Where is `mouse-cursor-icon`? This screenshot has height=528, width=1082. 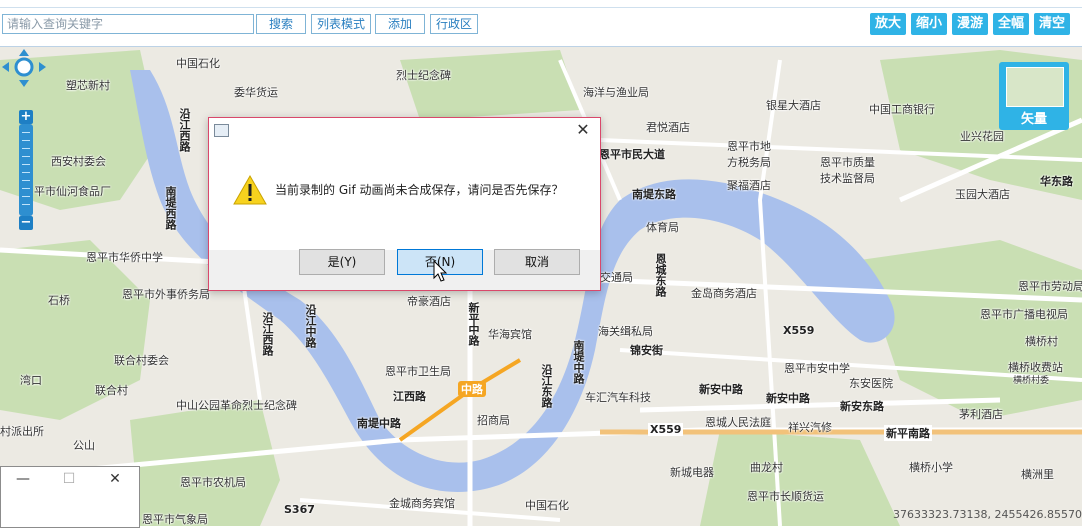
mouse-cursor-icon is located at coordinates (440, 271).